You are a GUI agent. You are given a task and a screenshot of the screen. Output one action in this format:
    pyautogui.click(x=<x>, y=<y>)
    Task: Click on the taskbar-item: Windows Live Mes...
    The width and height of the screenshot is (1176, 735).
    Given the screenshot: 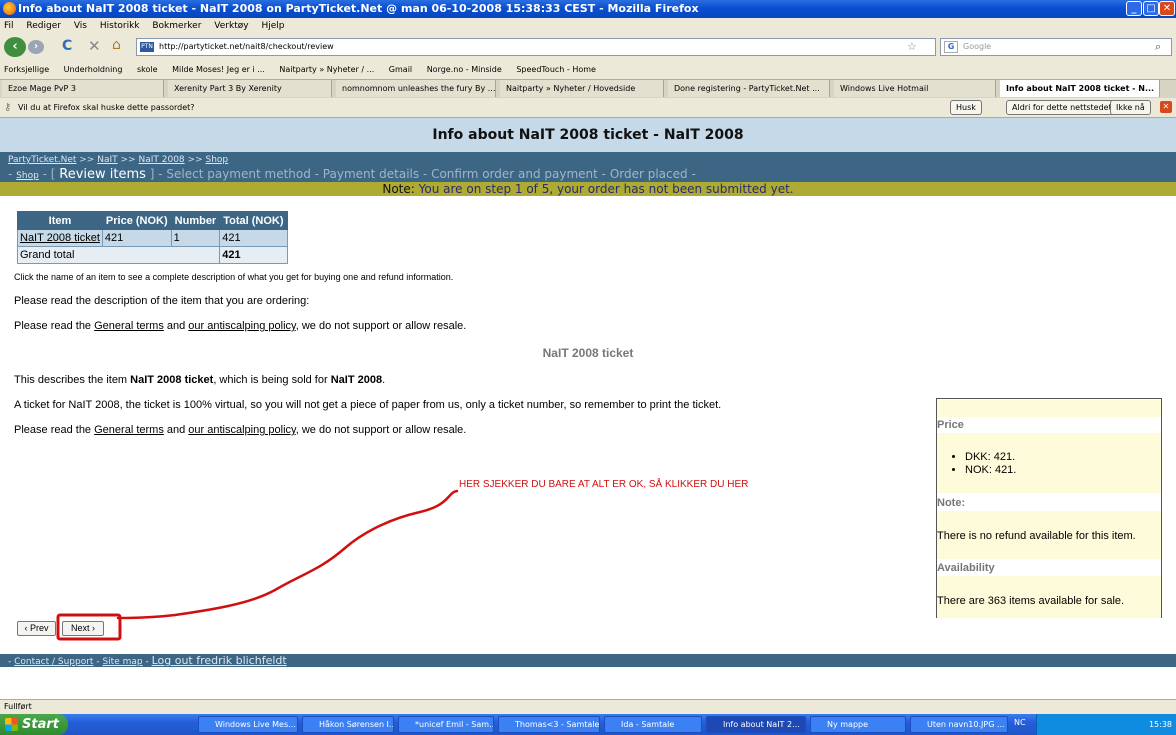 What is the action you would take?
    pyautogui.click(x=248, y=724)
    